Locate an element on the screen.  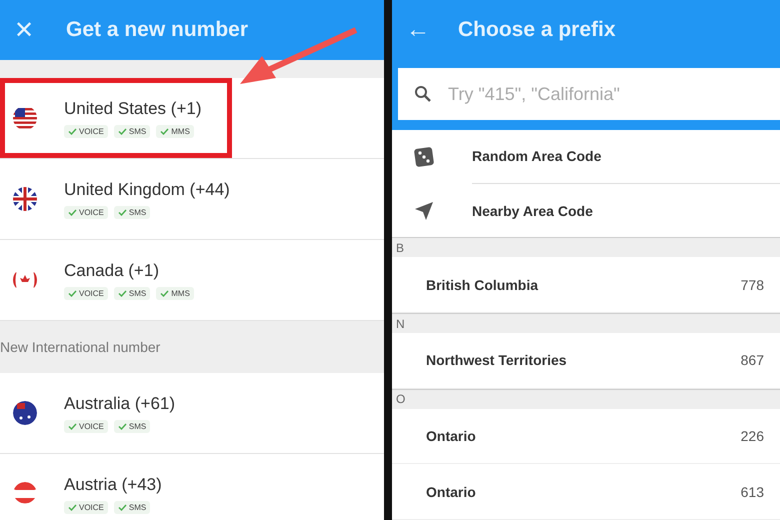
country-row: Austria (+43) VOICE SMS is located at coordinates (192, 487).